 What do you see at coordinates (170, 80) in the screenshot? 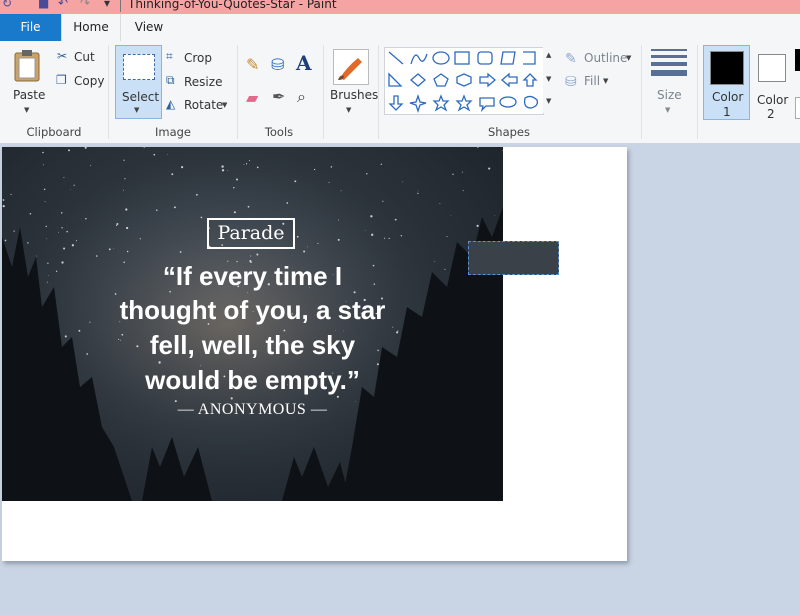
I see `resize-icon: ⧉` at bounding box center [170, 80].